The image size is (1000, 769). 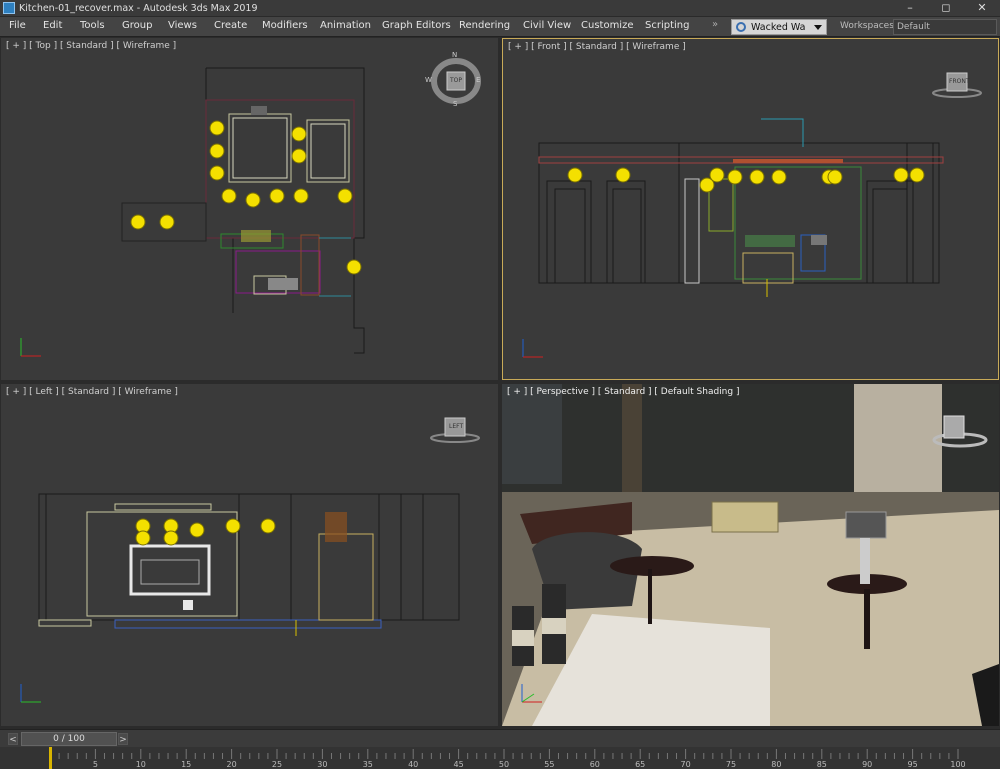 What do you see at coordinates (345, 25) in the screenshot?
I see `menu-animation: Animation` at bounding box center [345, 25].